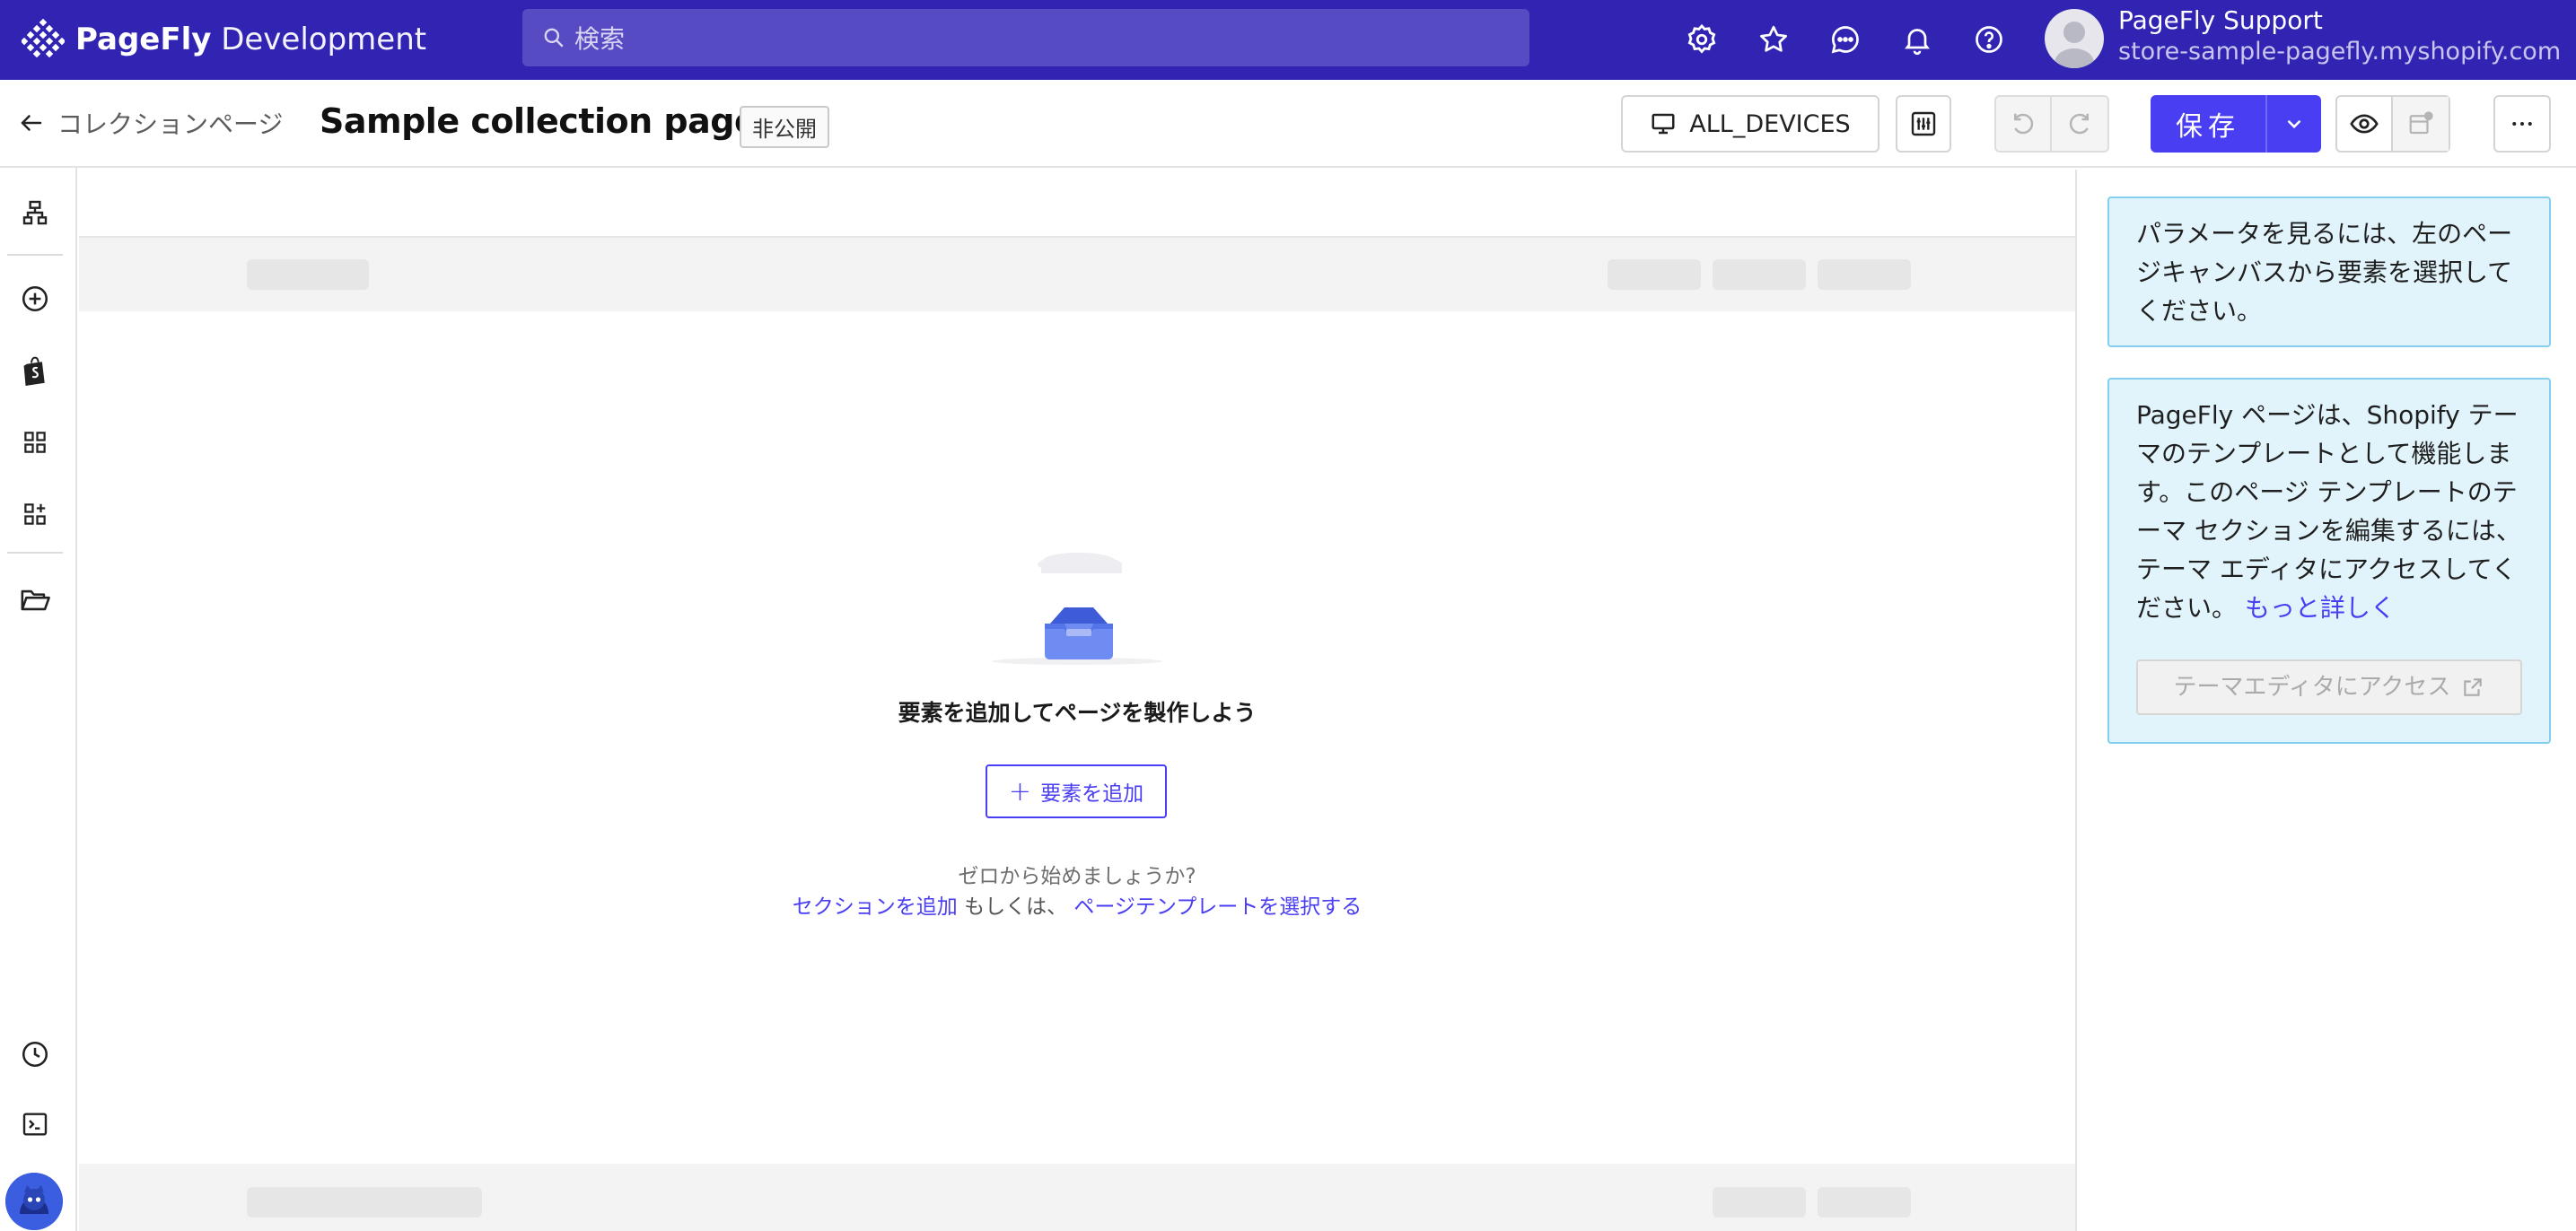 This screenshot has width=2576, height=1231. What do you see at coordinates (1025, 37) in the screenshot?
I see `search-input: 検索` at bounding box center [1025, 37].